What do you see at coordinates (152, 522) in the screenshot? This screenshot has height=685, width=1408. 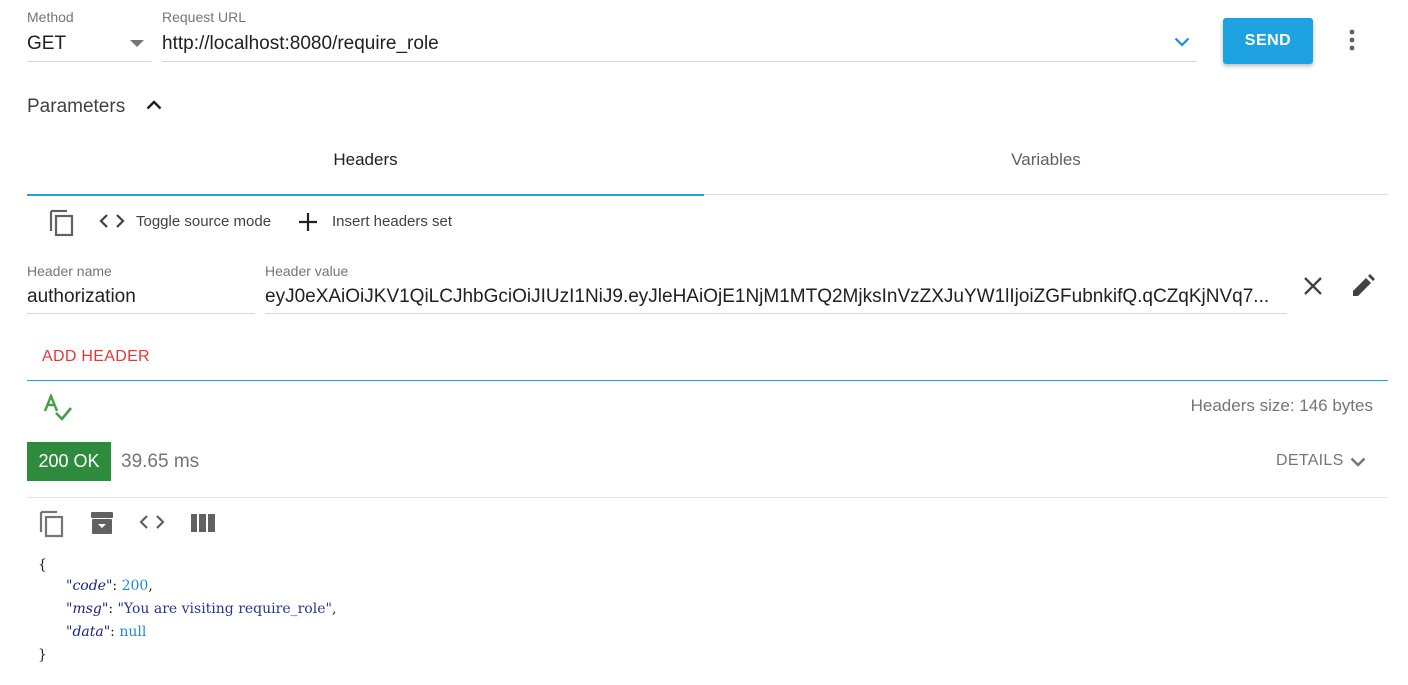 I see `code-view-icon` at bounding box center [152, 522].